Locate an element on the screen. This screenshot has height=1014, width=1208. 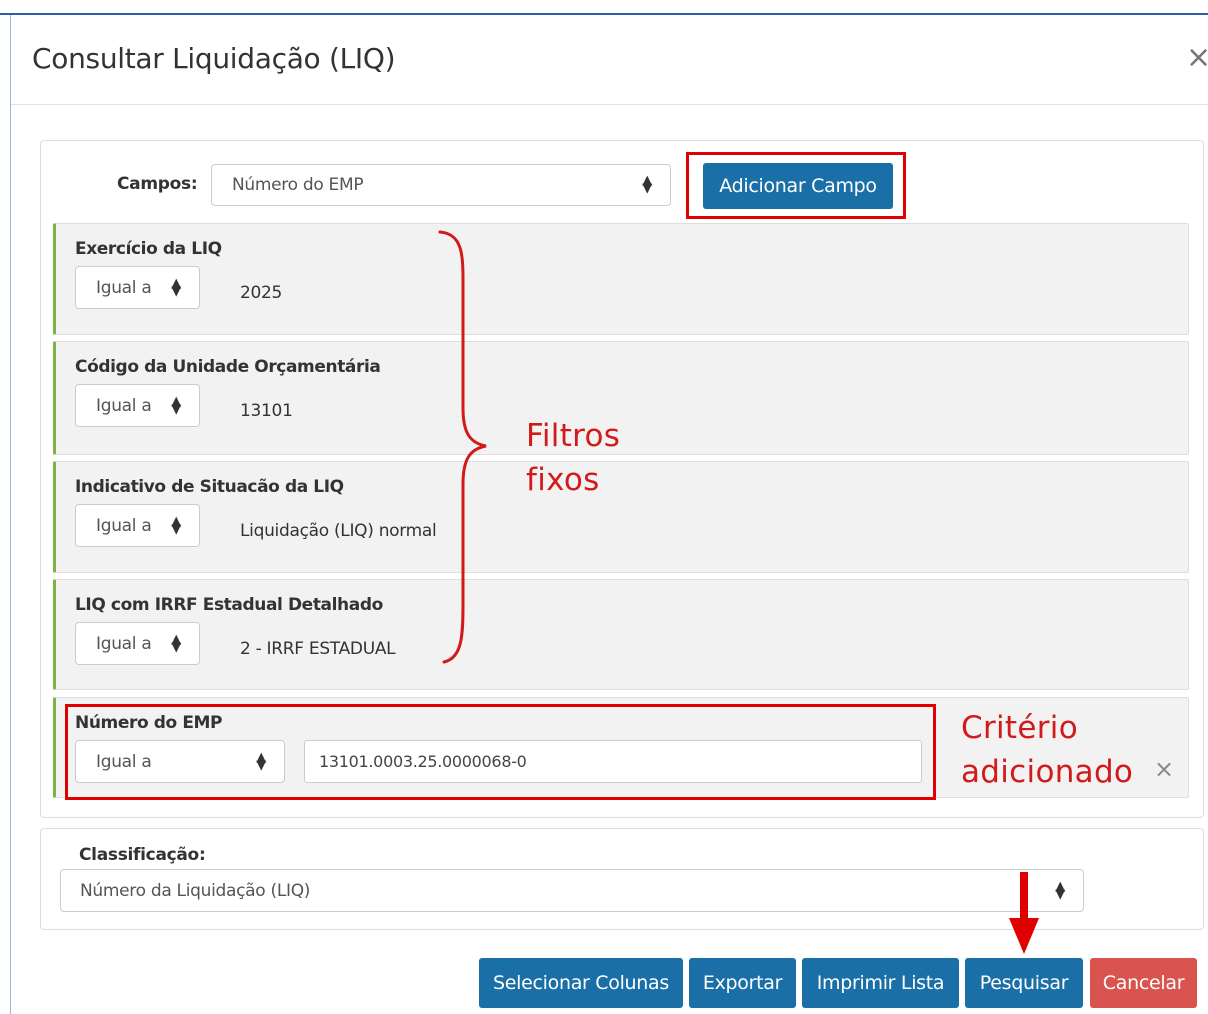
curly-brace-annotation is located at coordinates (462, 447).